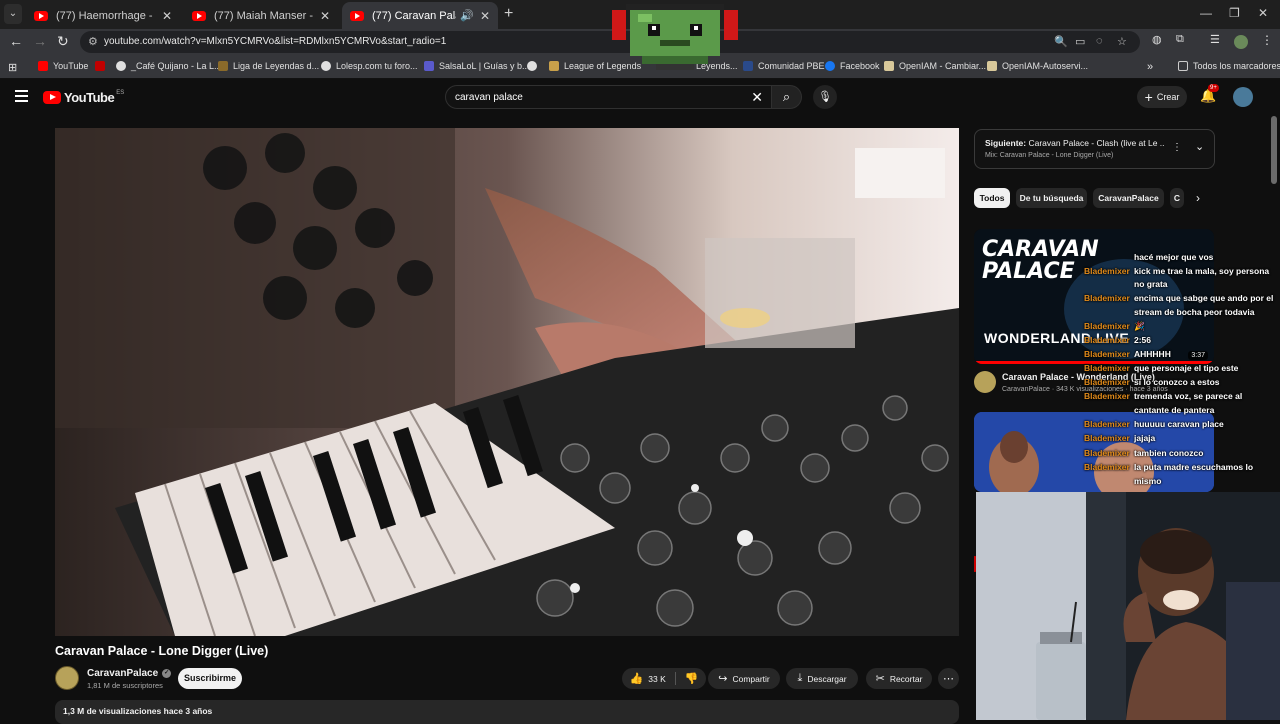 The image size is (1280, 724). Describe the element at coordinates (16, 41) in the screenshot. I see `back-arrow-icon: ←` at that location.